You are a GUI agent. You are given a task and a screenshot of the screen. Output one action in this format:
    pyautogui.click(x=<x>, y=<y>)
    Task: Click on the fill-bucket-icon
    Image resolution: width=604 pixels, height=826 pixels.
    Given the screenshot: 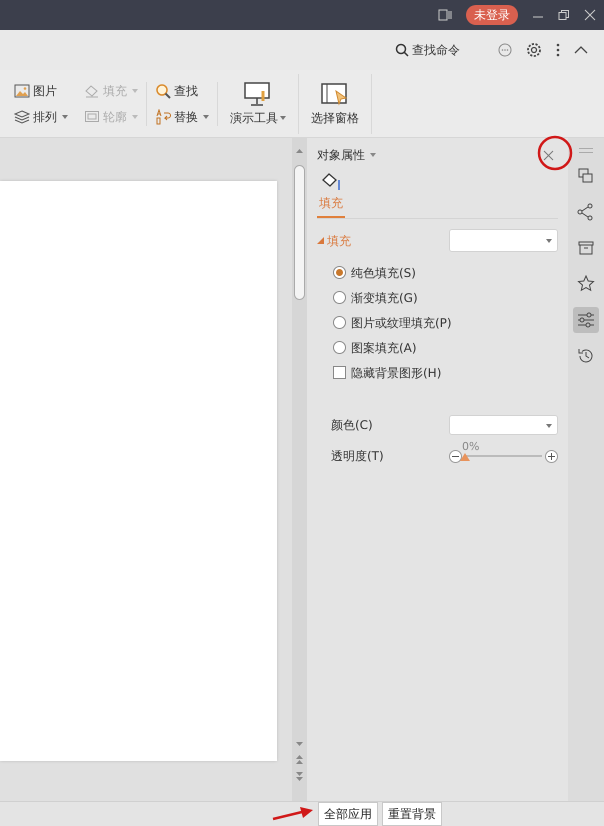 What is the action you would take?
    pyautogui.click(x=331, y=182)
    